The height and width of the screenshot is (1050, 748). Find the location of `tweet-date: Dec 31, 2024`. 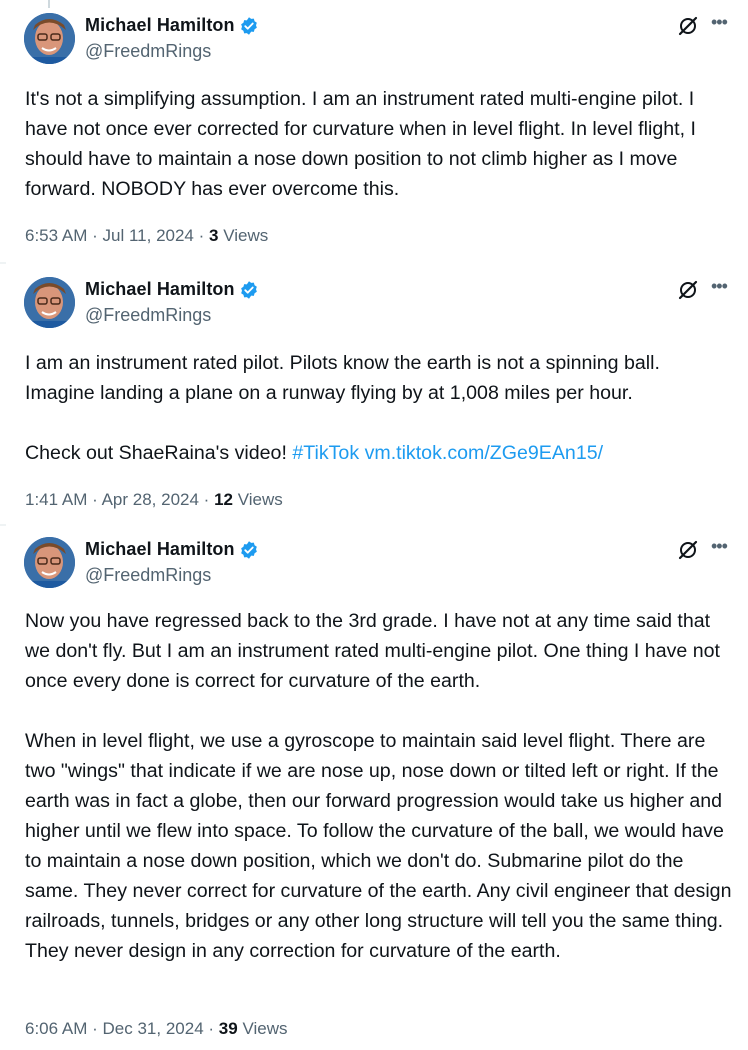

tweet-date: Dec 31, 2024 is located at coordinates (153, 1028).